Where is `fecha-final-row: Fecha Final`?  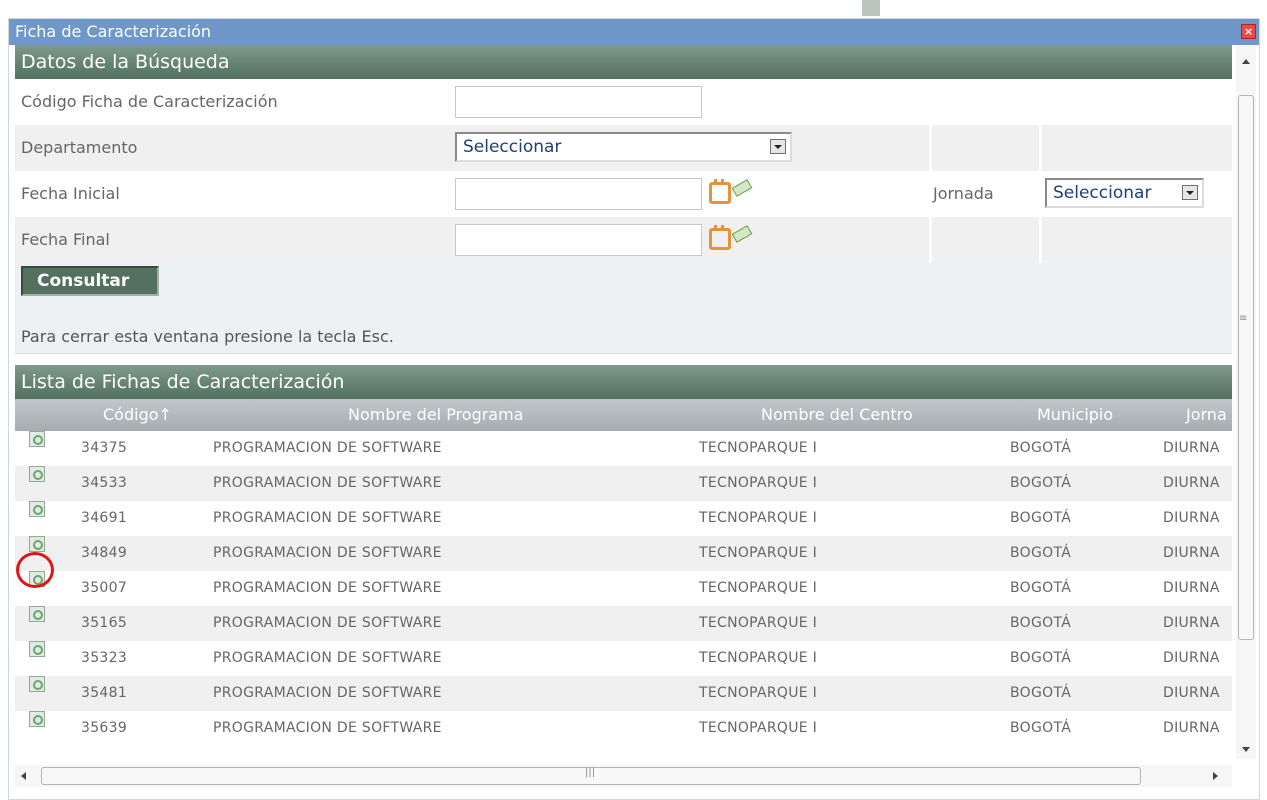
fecha-final-row: Fecha Final is located at coordinates (623, 240).